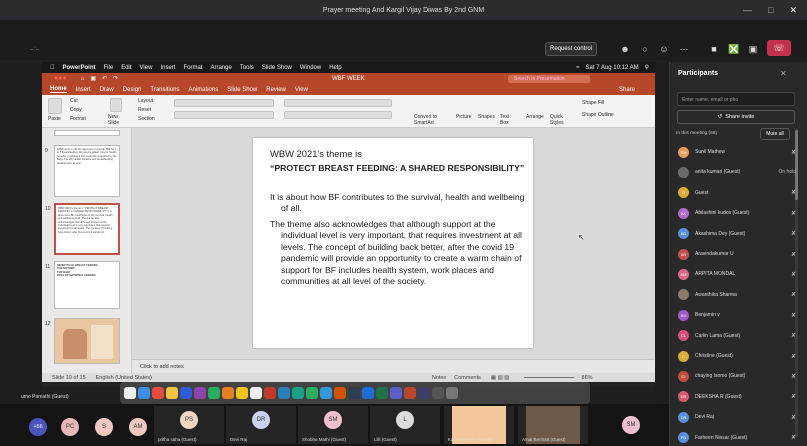 The width and height of the screenshot is (807, 446). I want to click on reset-button: Reset, so click(144, 110).